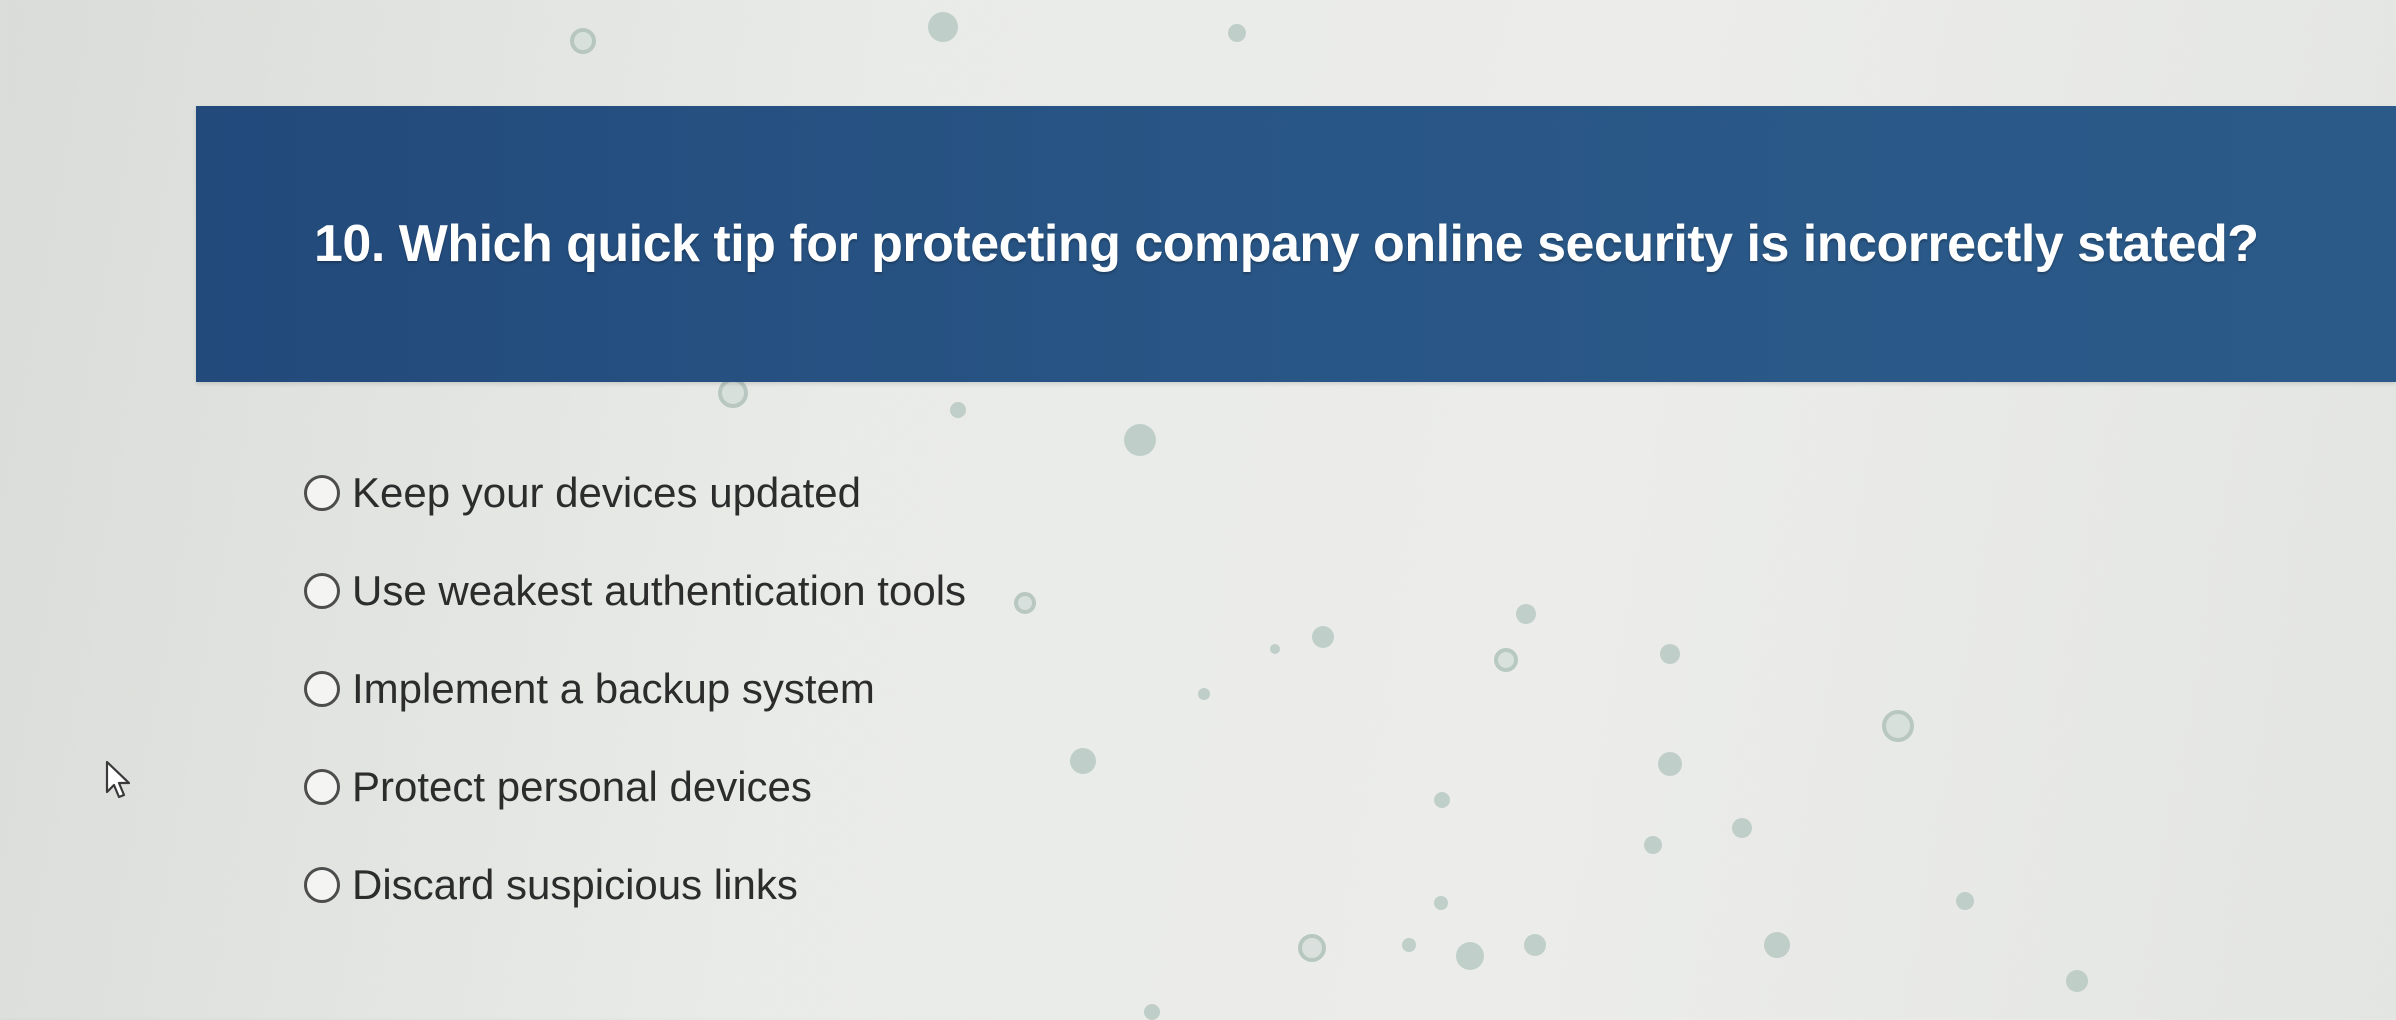 Image resolution: width=2396 pixels, height=1020 pixels. I want to click on option-use-weakest-authentication-tools: Use weakest authentication tools, so click(754, 591).